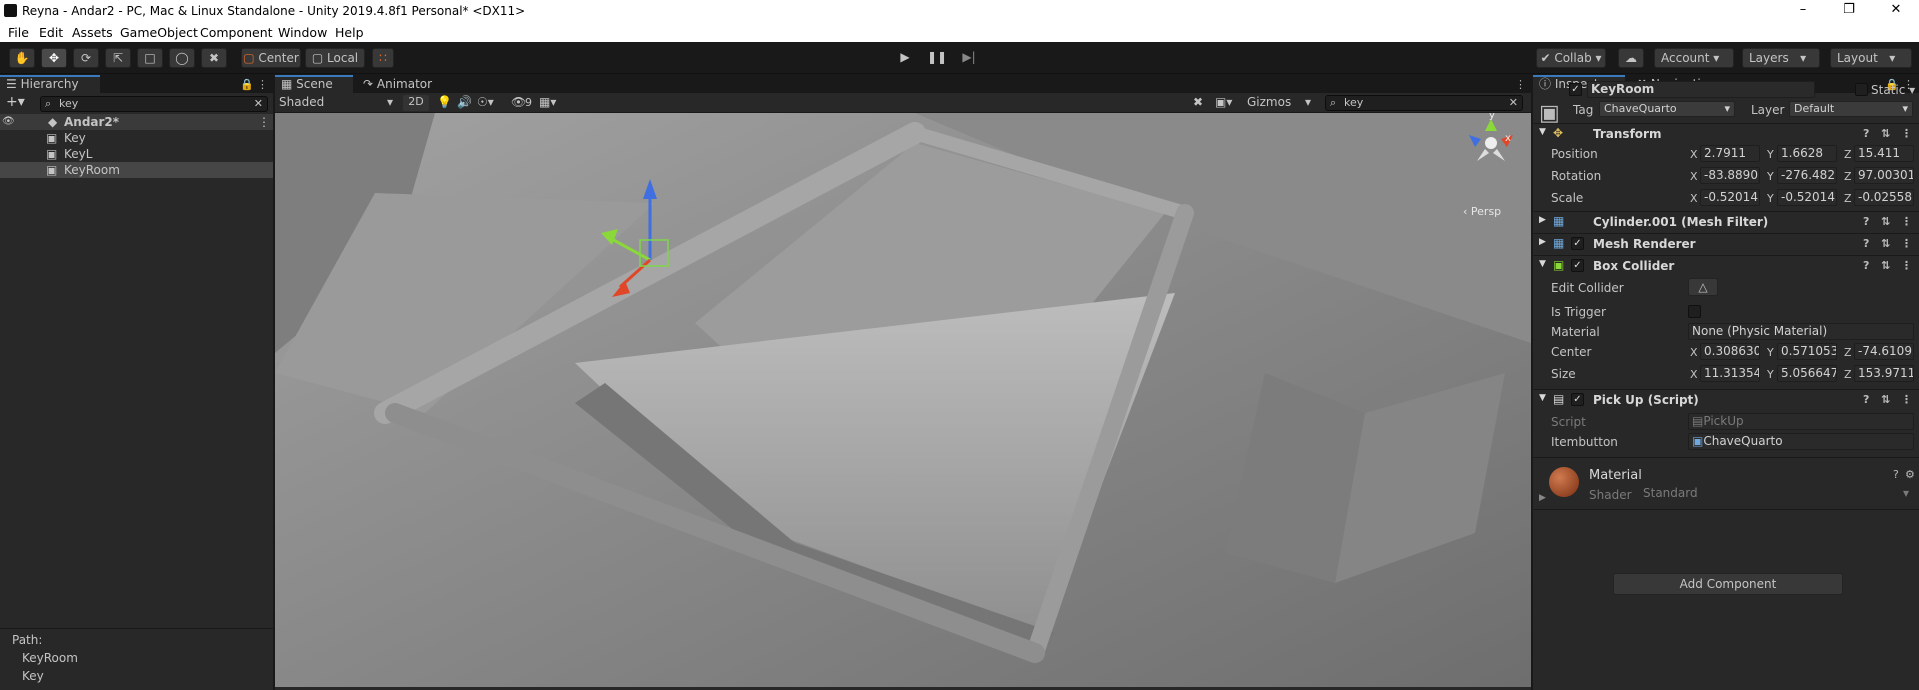  I want to click on rotate-tool-icon: ⟳, so click(86, 58).